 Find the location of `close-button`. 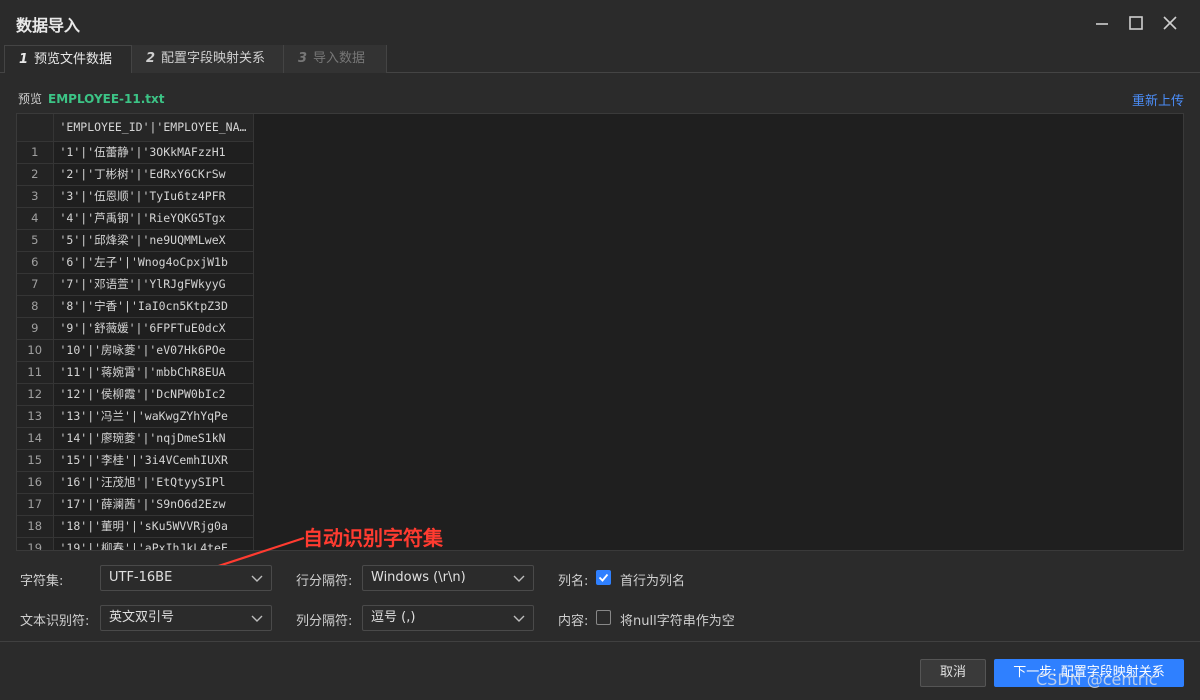

close-button is located at coordinates (1170, 23).